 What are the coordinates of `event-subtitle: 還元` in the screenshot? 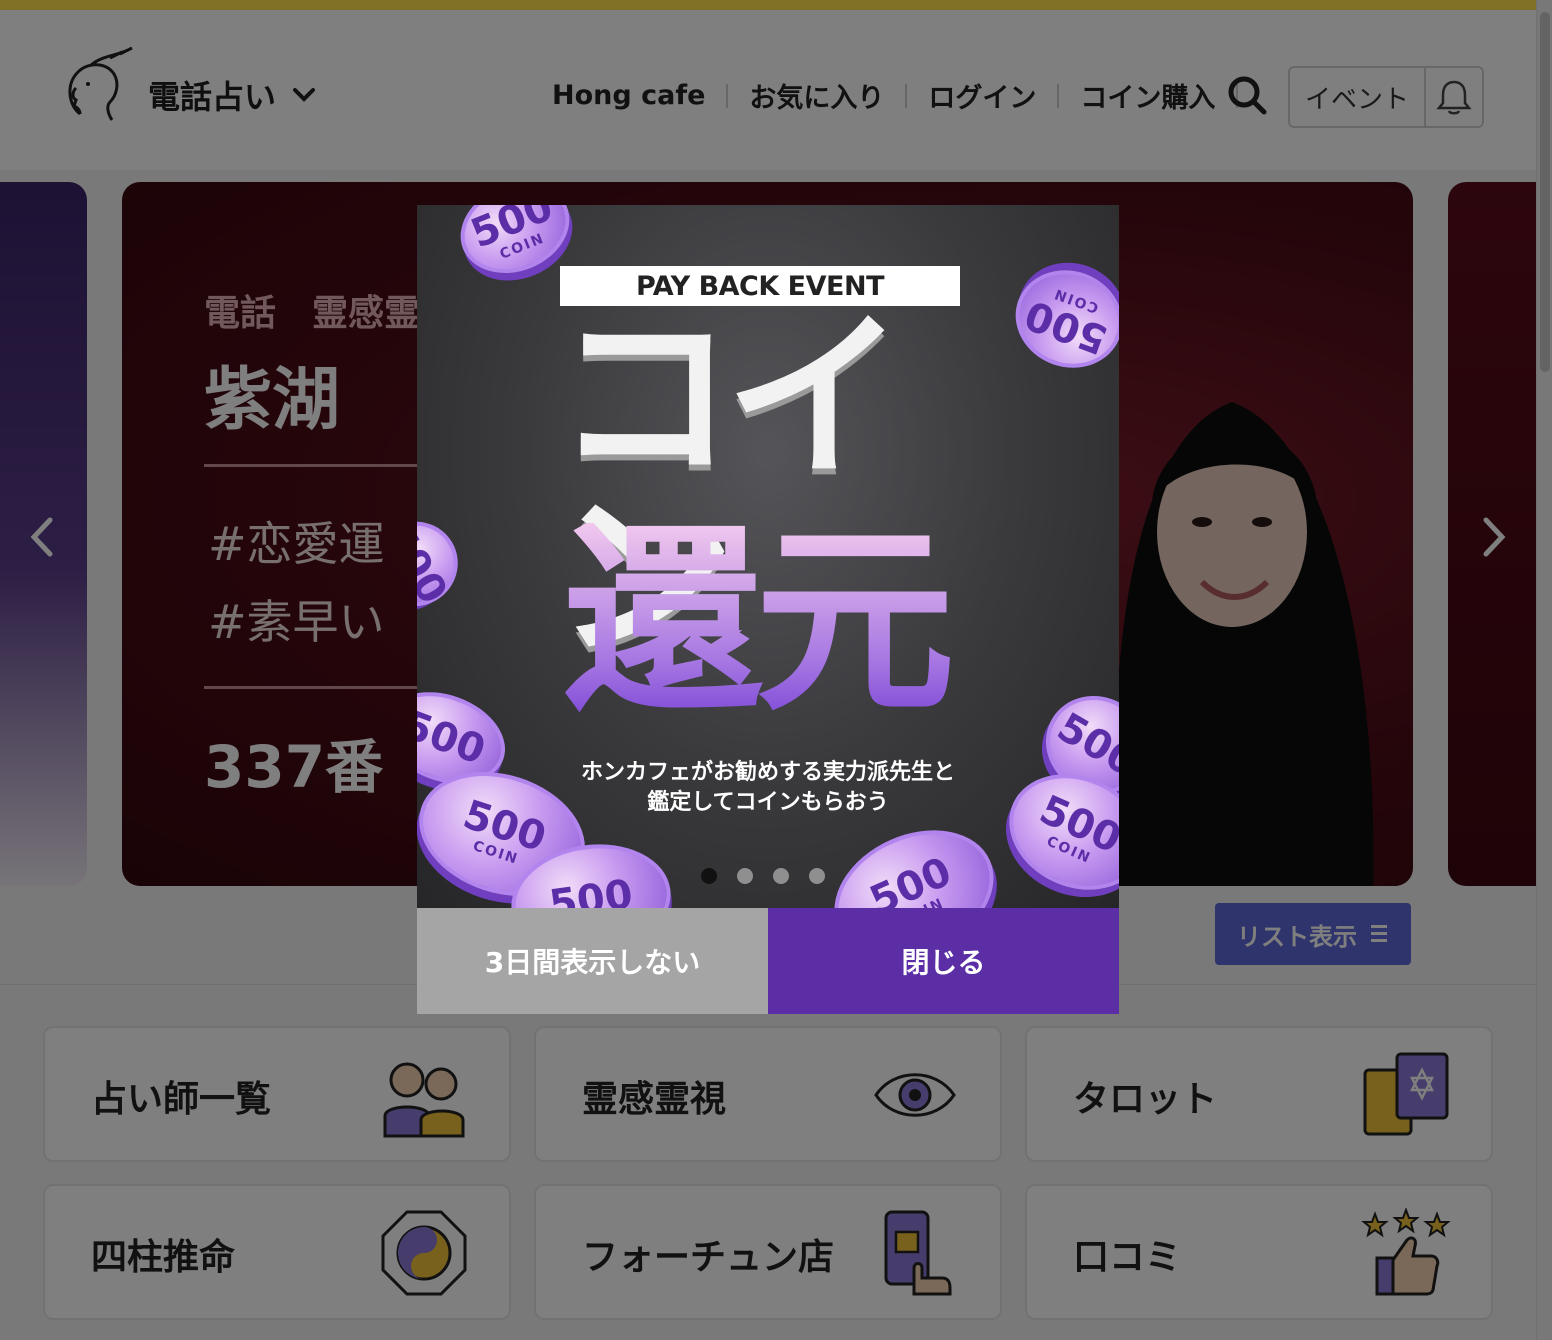 It's located at (773, 623).